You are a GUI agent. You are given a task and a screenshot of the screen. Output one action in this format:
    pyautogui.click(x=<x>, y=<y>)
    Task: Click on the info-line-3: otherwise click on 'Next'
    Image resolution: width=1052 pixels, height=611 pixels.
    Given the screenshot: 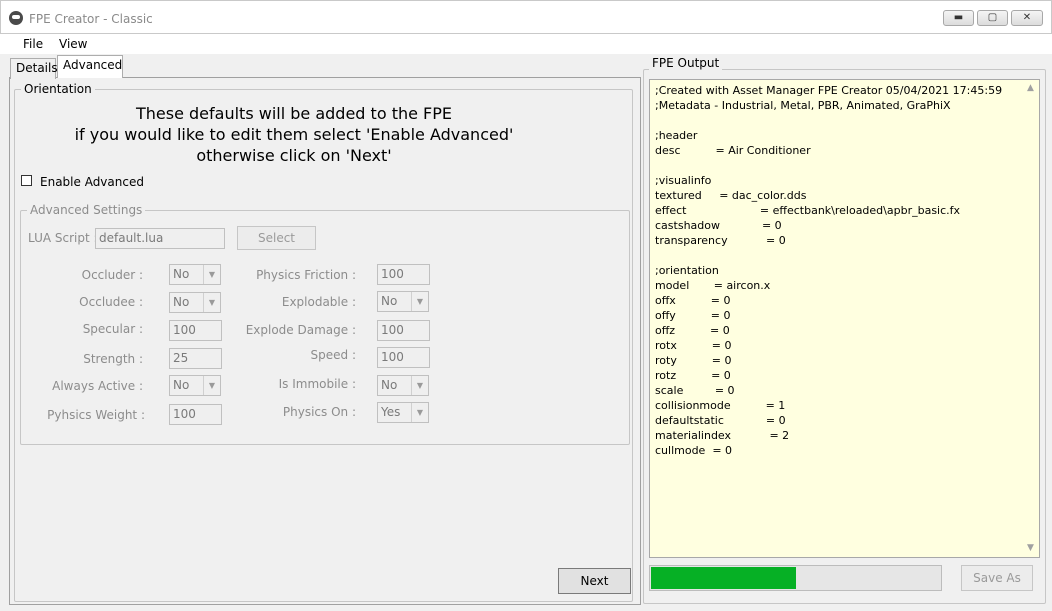 What is the action you would take?
    pyautogui.click(x=294, y=155)
    